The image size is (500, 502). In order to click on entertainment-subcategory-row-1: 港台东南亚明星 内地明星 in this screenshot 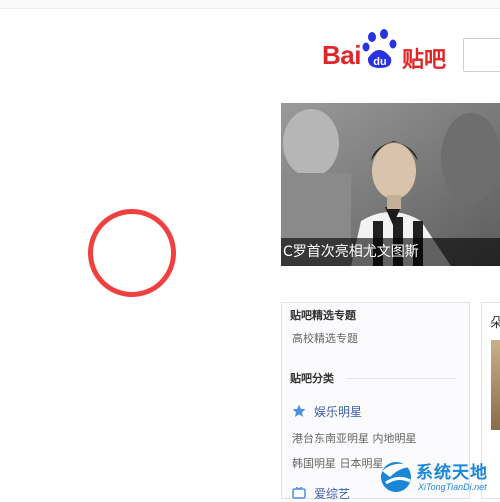, I will do `click(354, 438)`.